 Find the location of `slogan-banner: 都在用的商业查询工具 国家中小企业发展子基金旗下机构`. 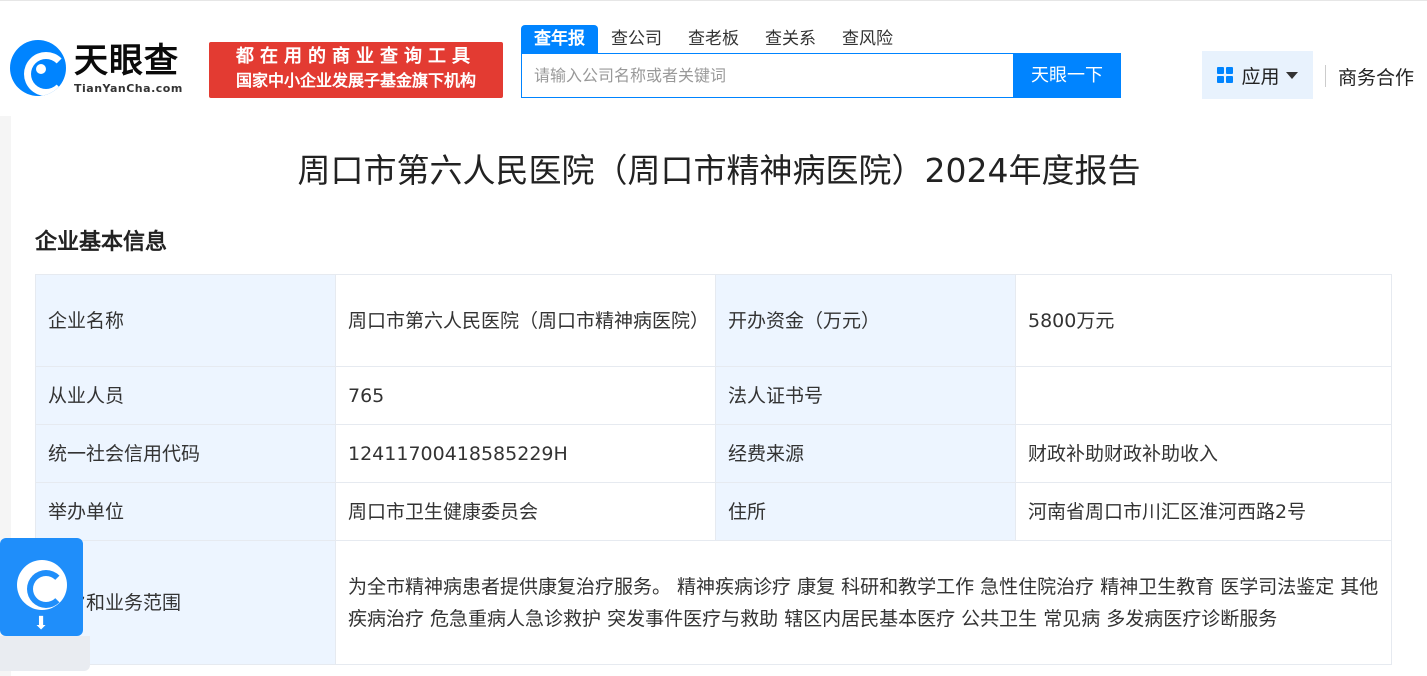

slogan-banner: 都在用的商业查询工具 国家中小企业发展子基金旗下机构 is located at coordinates (356, 70).